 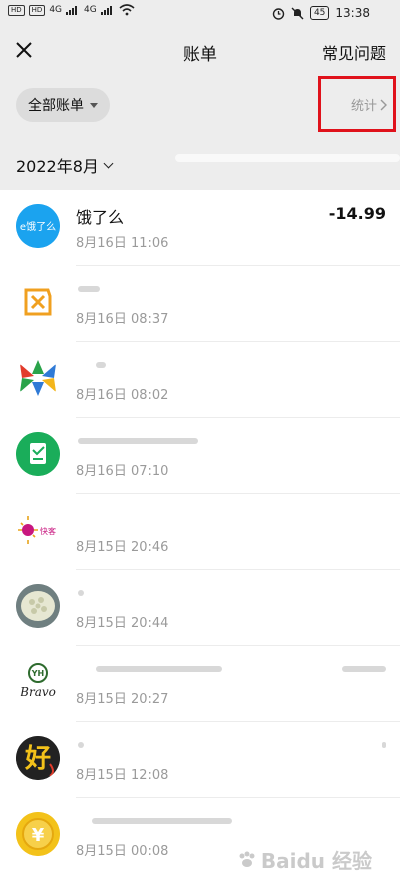 I want to click on caret-down-icon, so click(x=94, y=105).